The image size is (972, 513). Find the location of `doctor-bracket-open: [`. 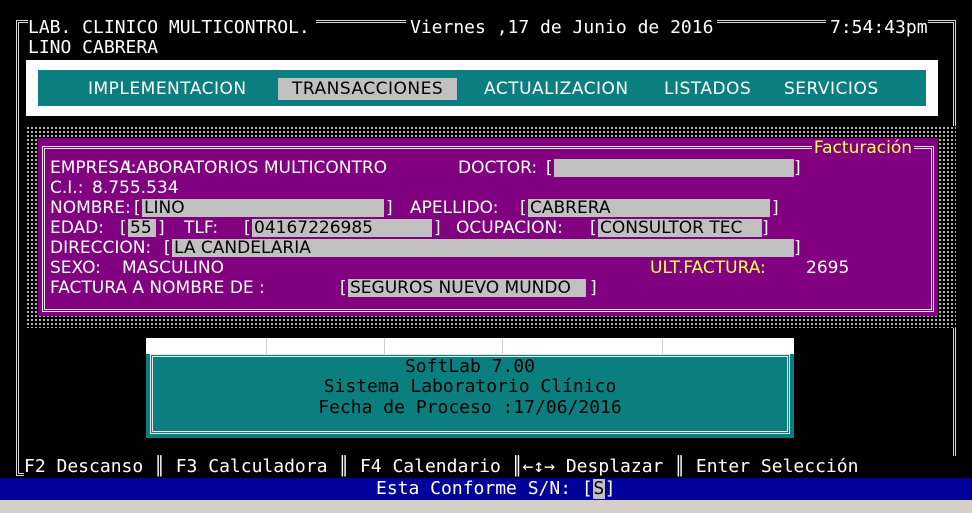

doctor-bracket-open: [ is located at coordinates (549, 168).